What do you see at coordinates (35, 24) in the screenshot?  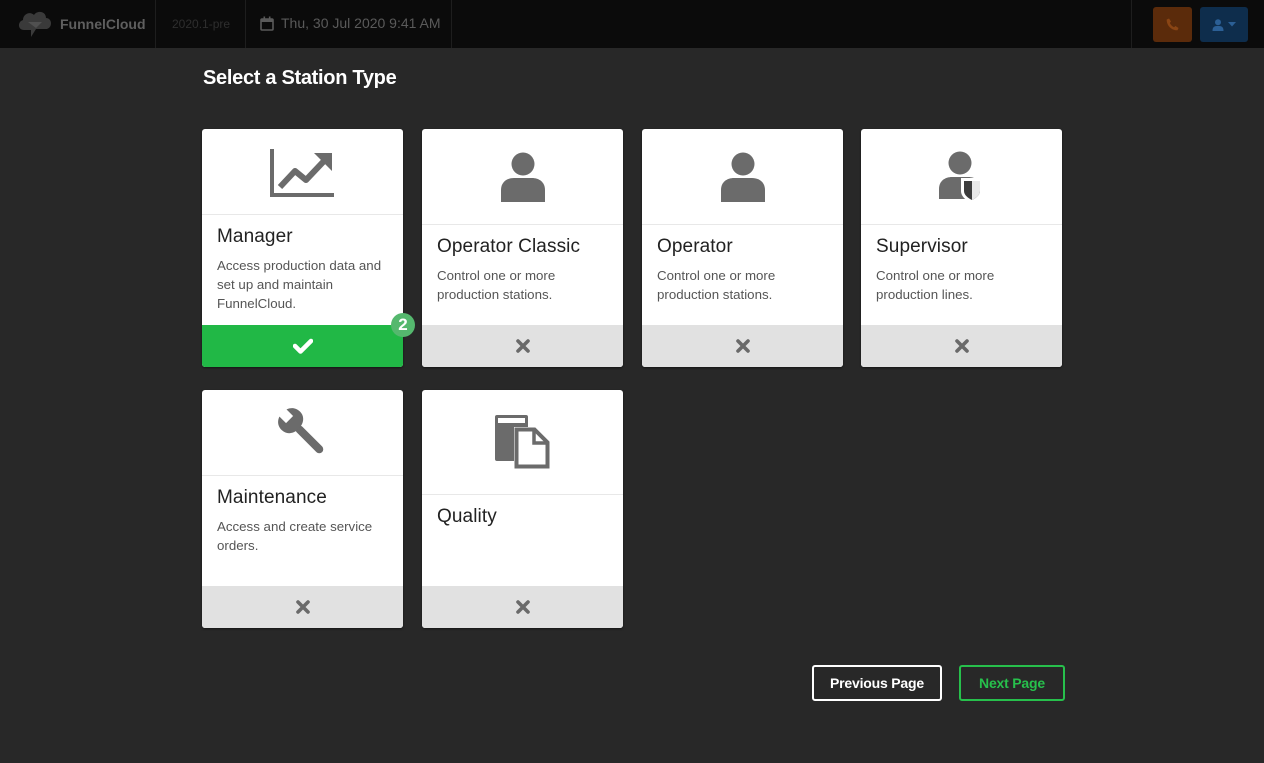 I see `funnelcloud-logo-icon` at bounding box center [35, 24].